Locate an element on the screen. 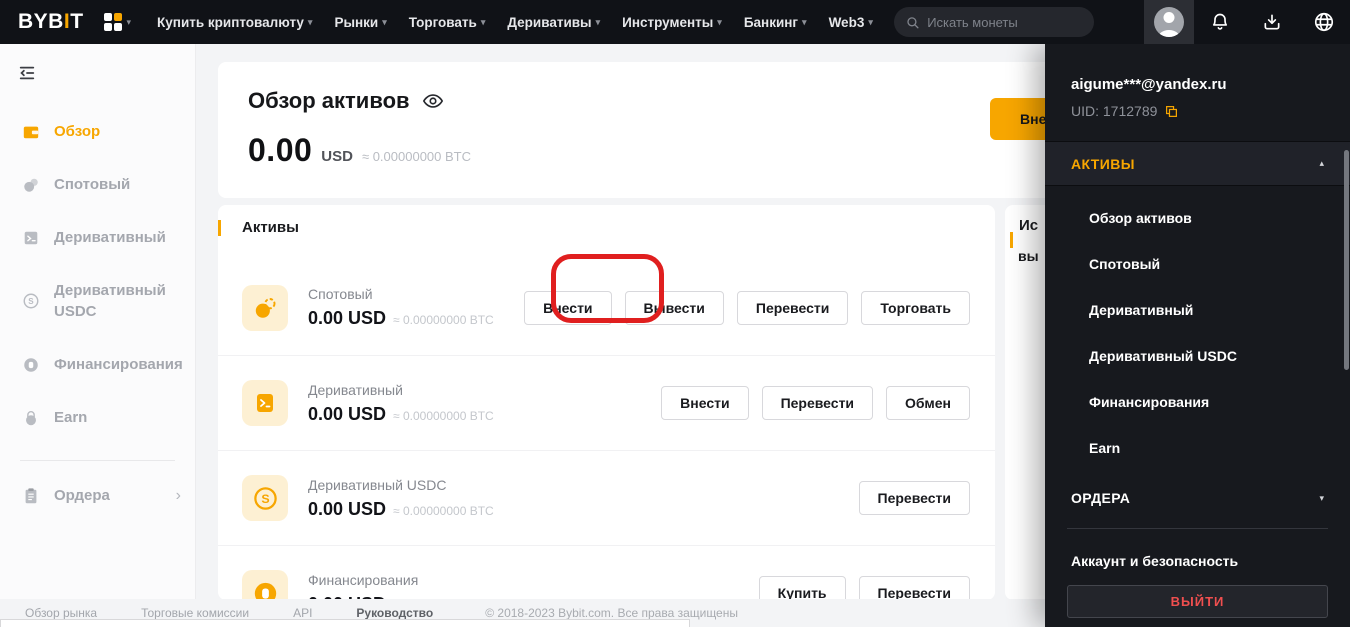 Image resolution: width=1350 pixels, height=627 pixels. language-button is located at coordinates (1324, 22).